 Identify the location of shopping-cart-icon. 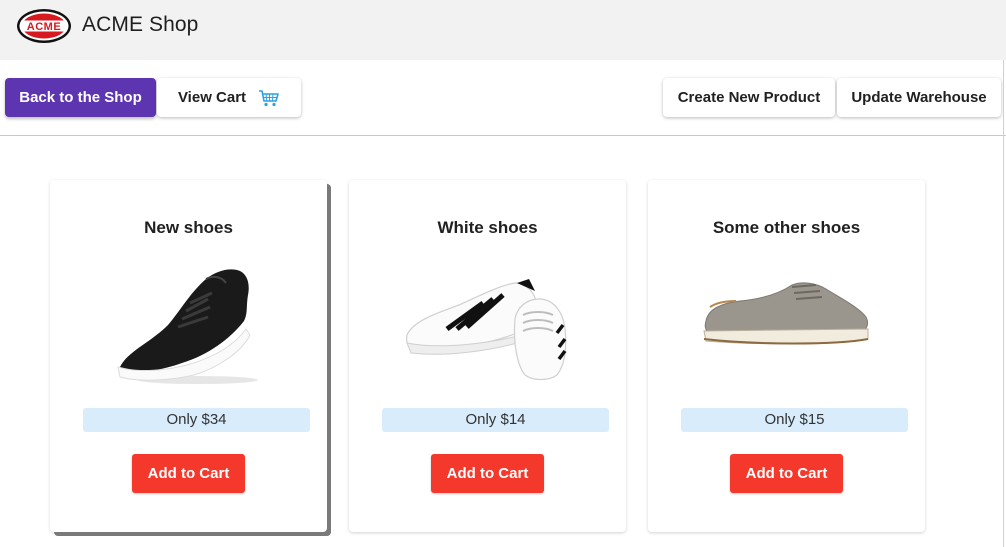
(269, 97).